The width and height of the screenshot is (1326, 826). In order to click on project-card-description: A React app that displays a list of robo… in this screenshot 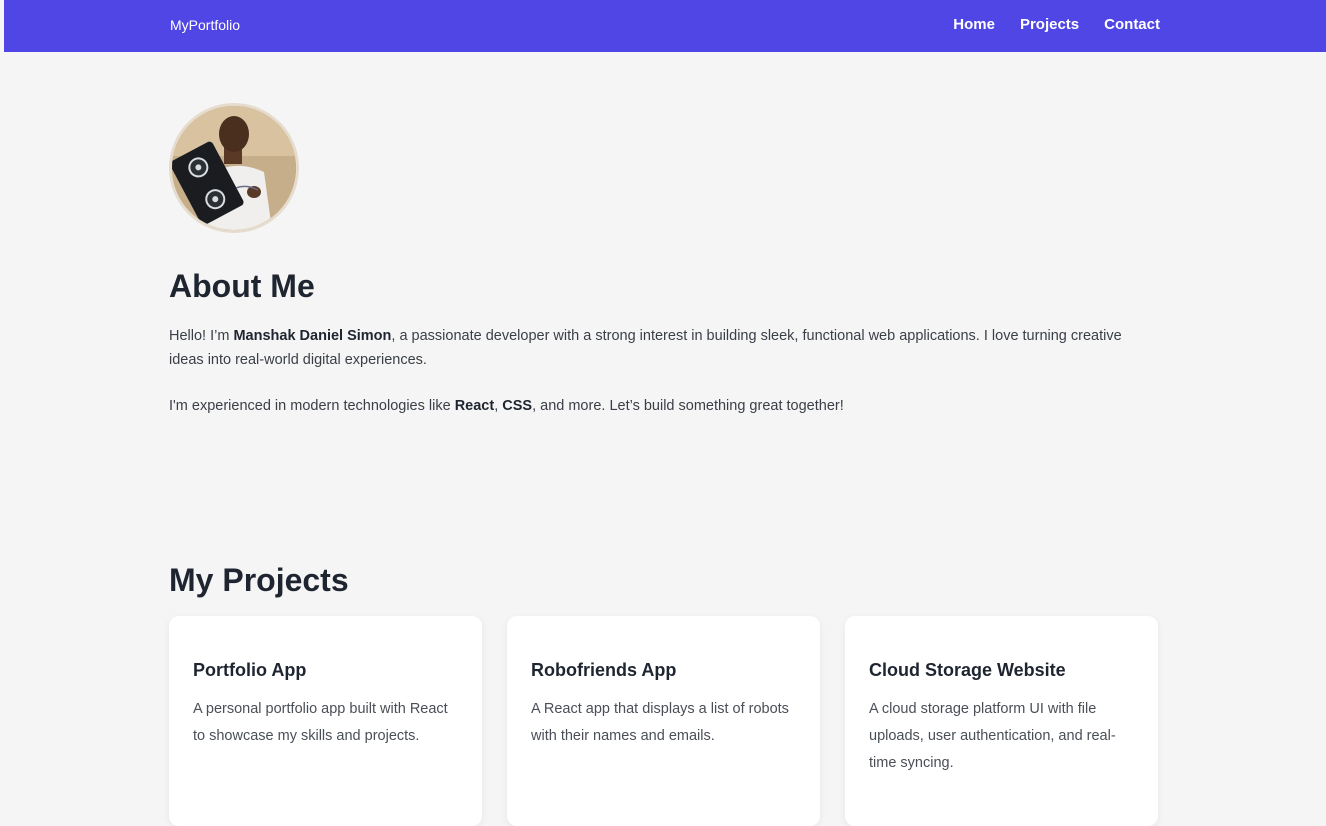, I will do `click(660, 722)`.